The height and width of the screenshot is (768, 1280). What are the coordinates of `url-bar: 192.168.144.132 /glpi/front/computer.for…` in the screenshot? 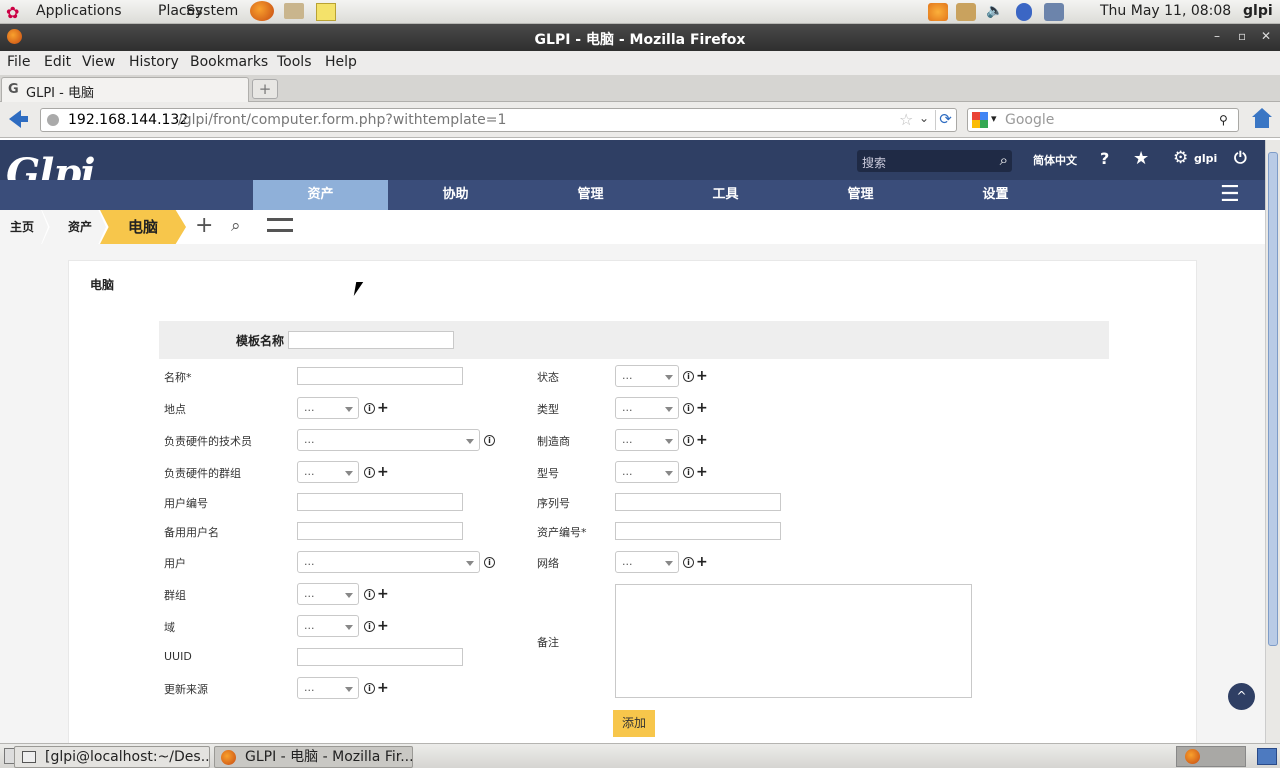 It's located at (498, 120).